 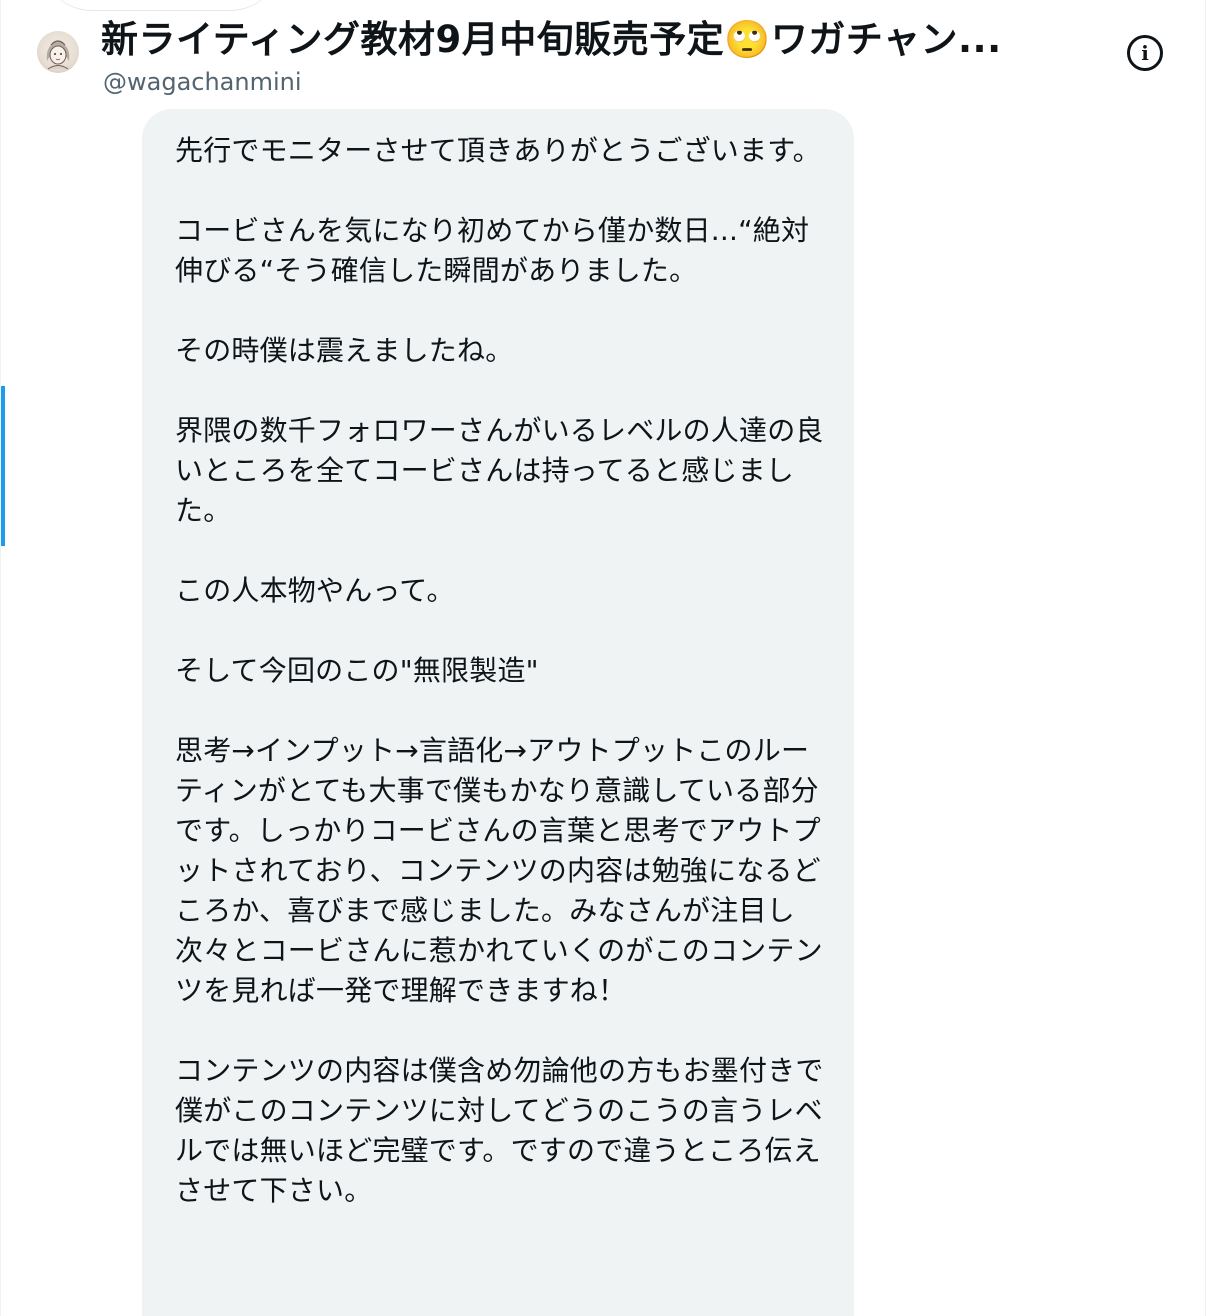 I want to click on info-glyph: i, so click(x=1145, y=53).